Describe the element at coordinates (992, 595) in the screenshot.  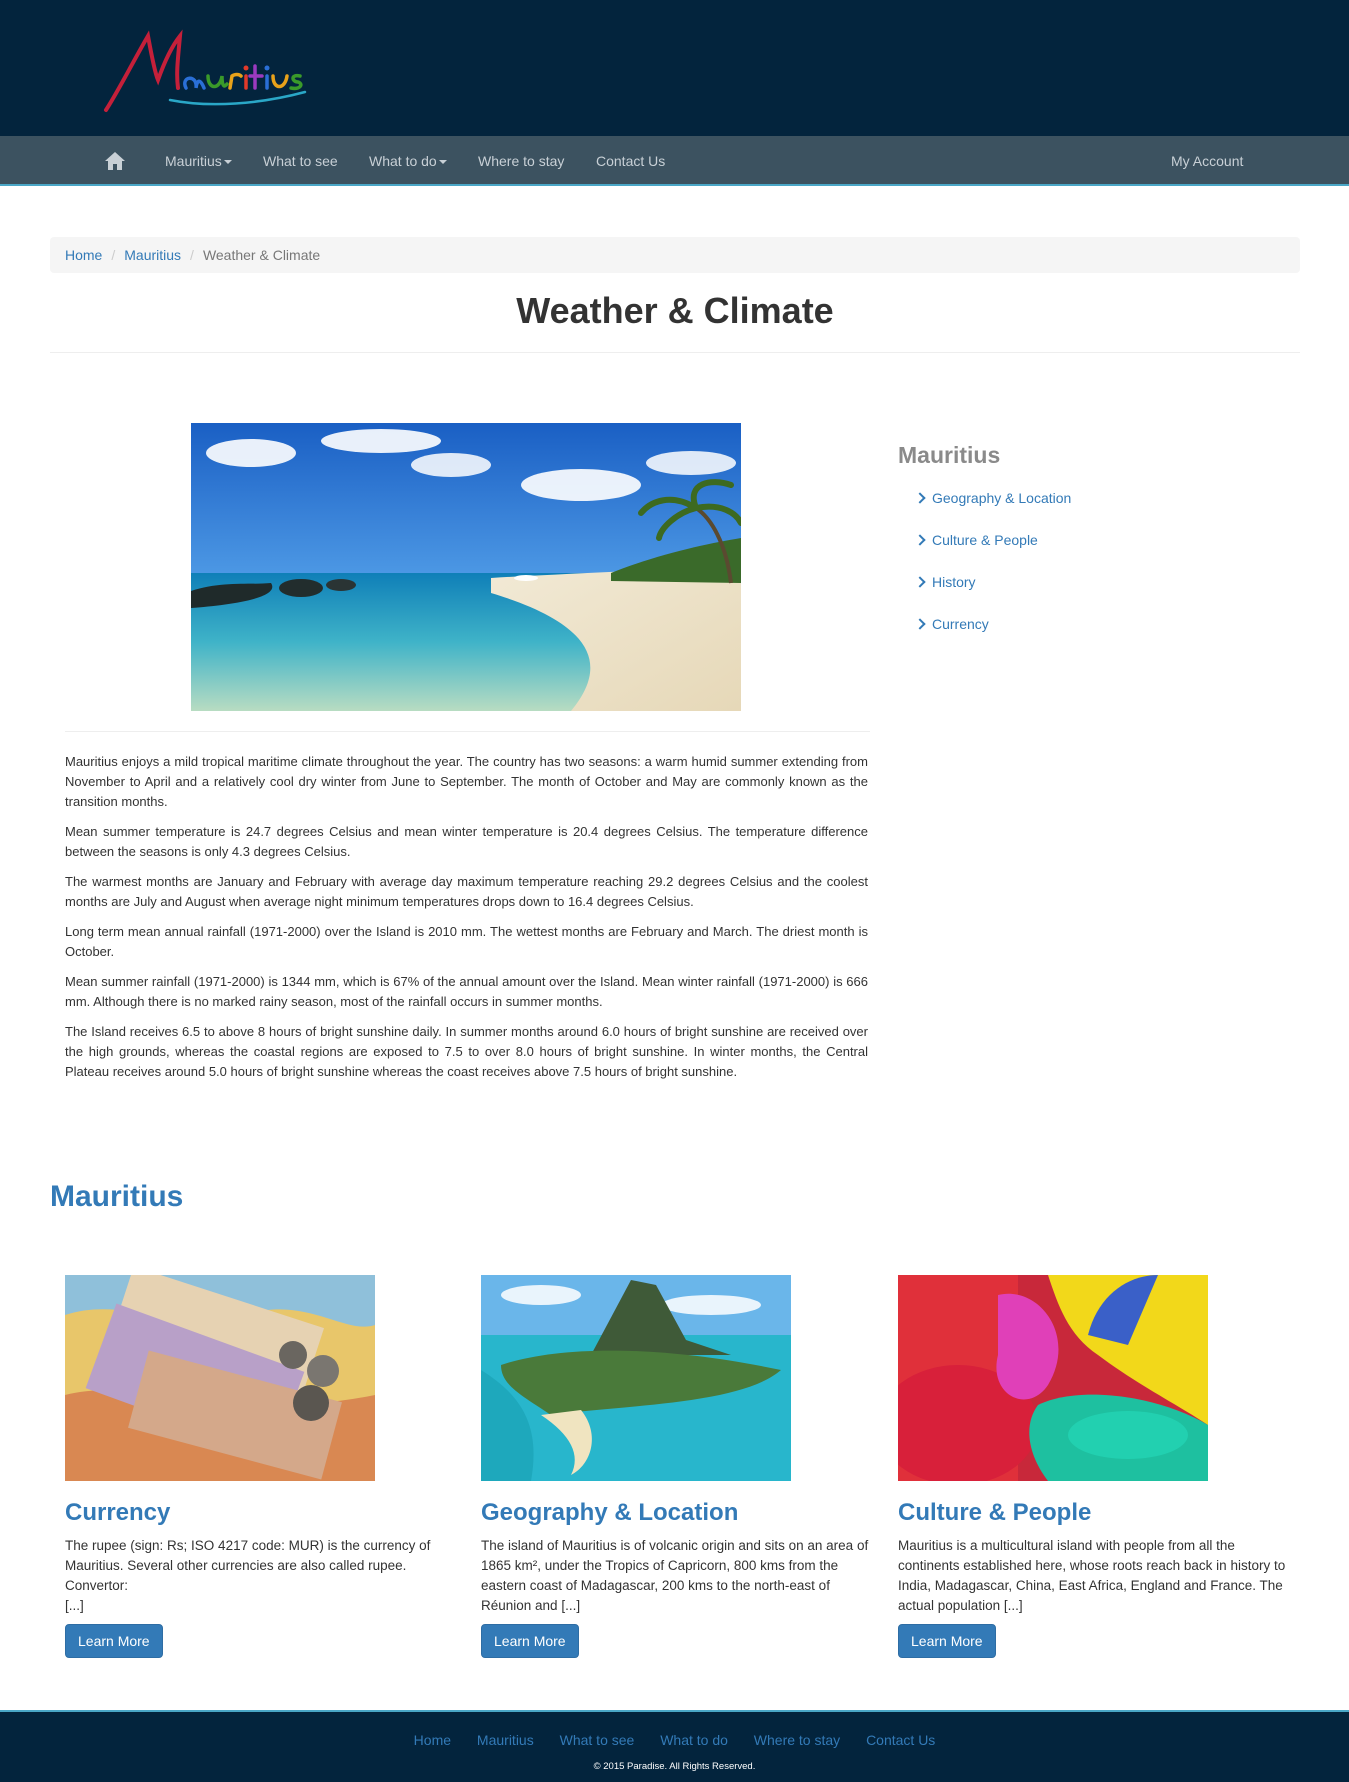
I see `sidebar-item-history: History` at that location.